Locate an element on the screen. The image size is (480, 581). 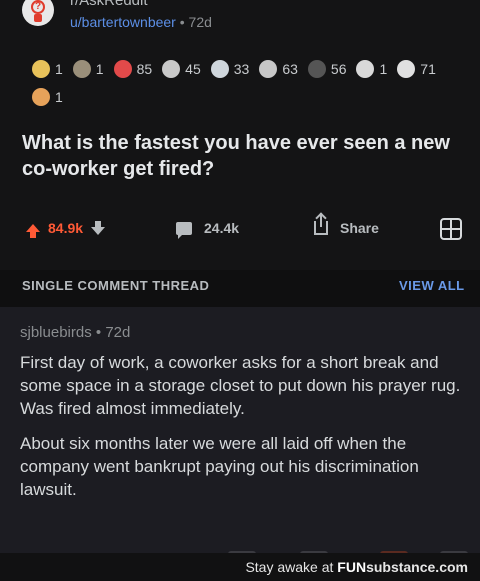
comment-age: 72d is located at coordinates (118, 332).